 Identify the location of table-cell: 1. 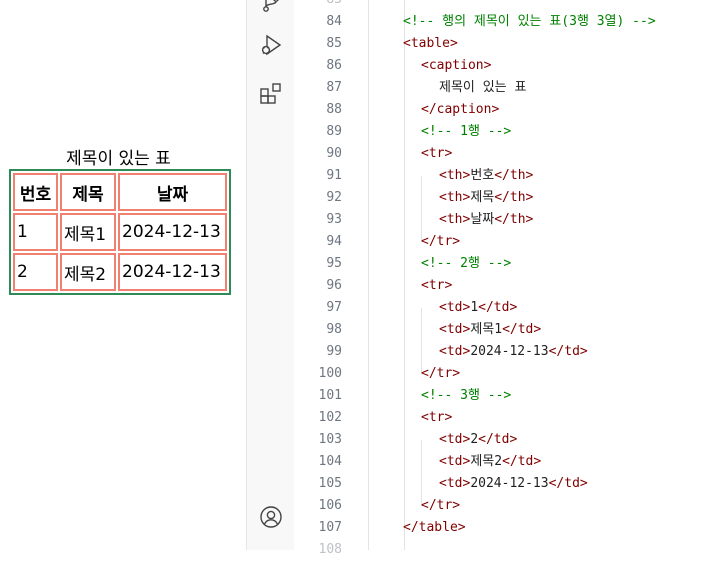
(35, 232).